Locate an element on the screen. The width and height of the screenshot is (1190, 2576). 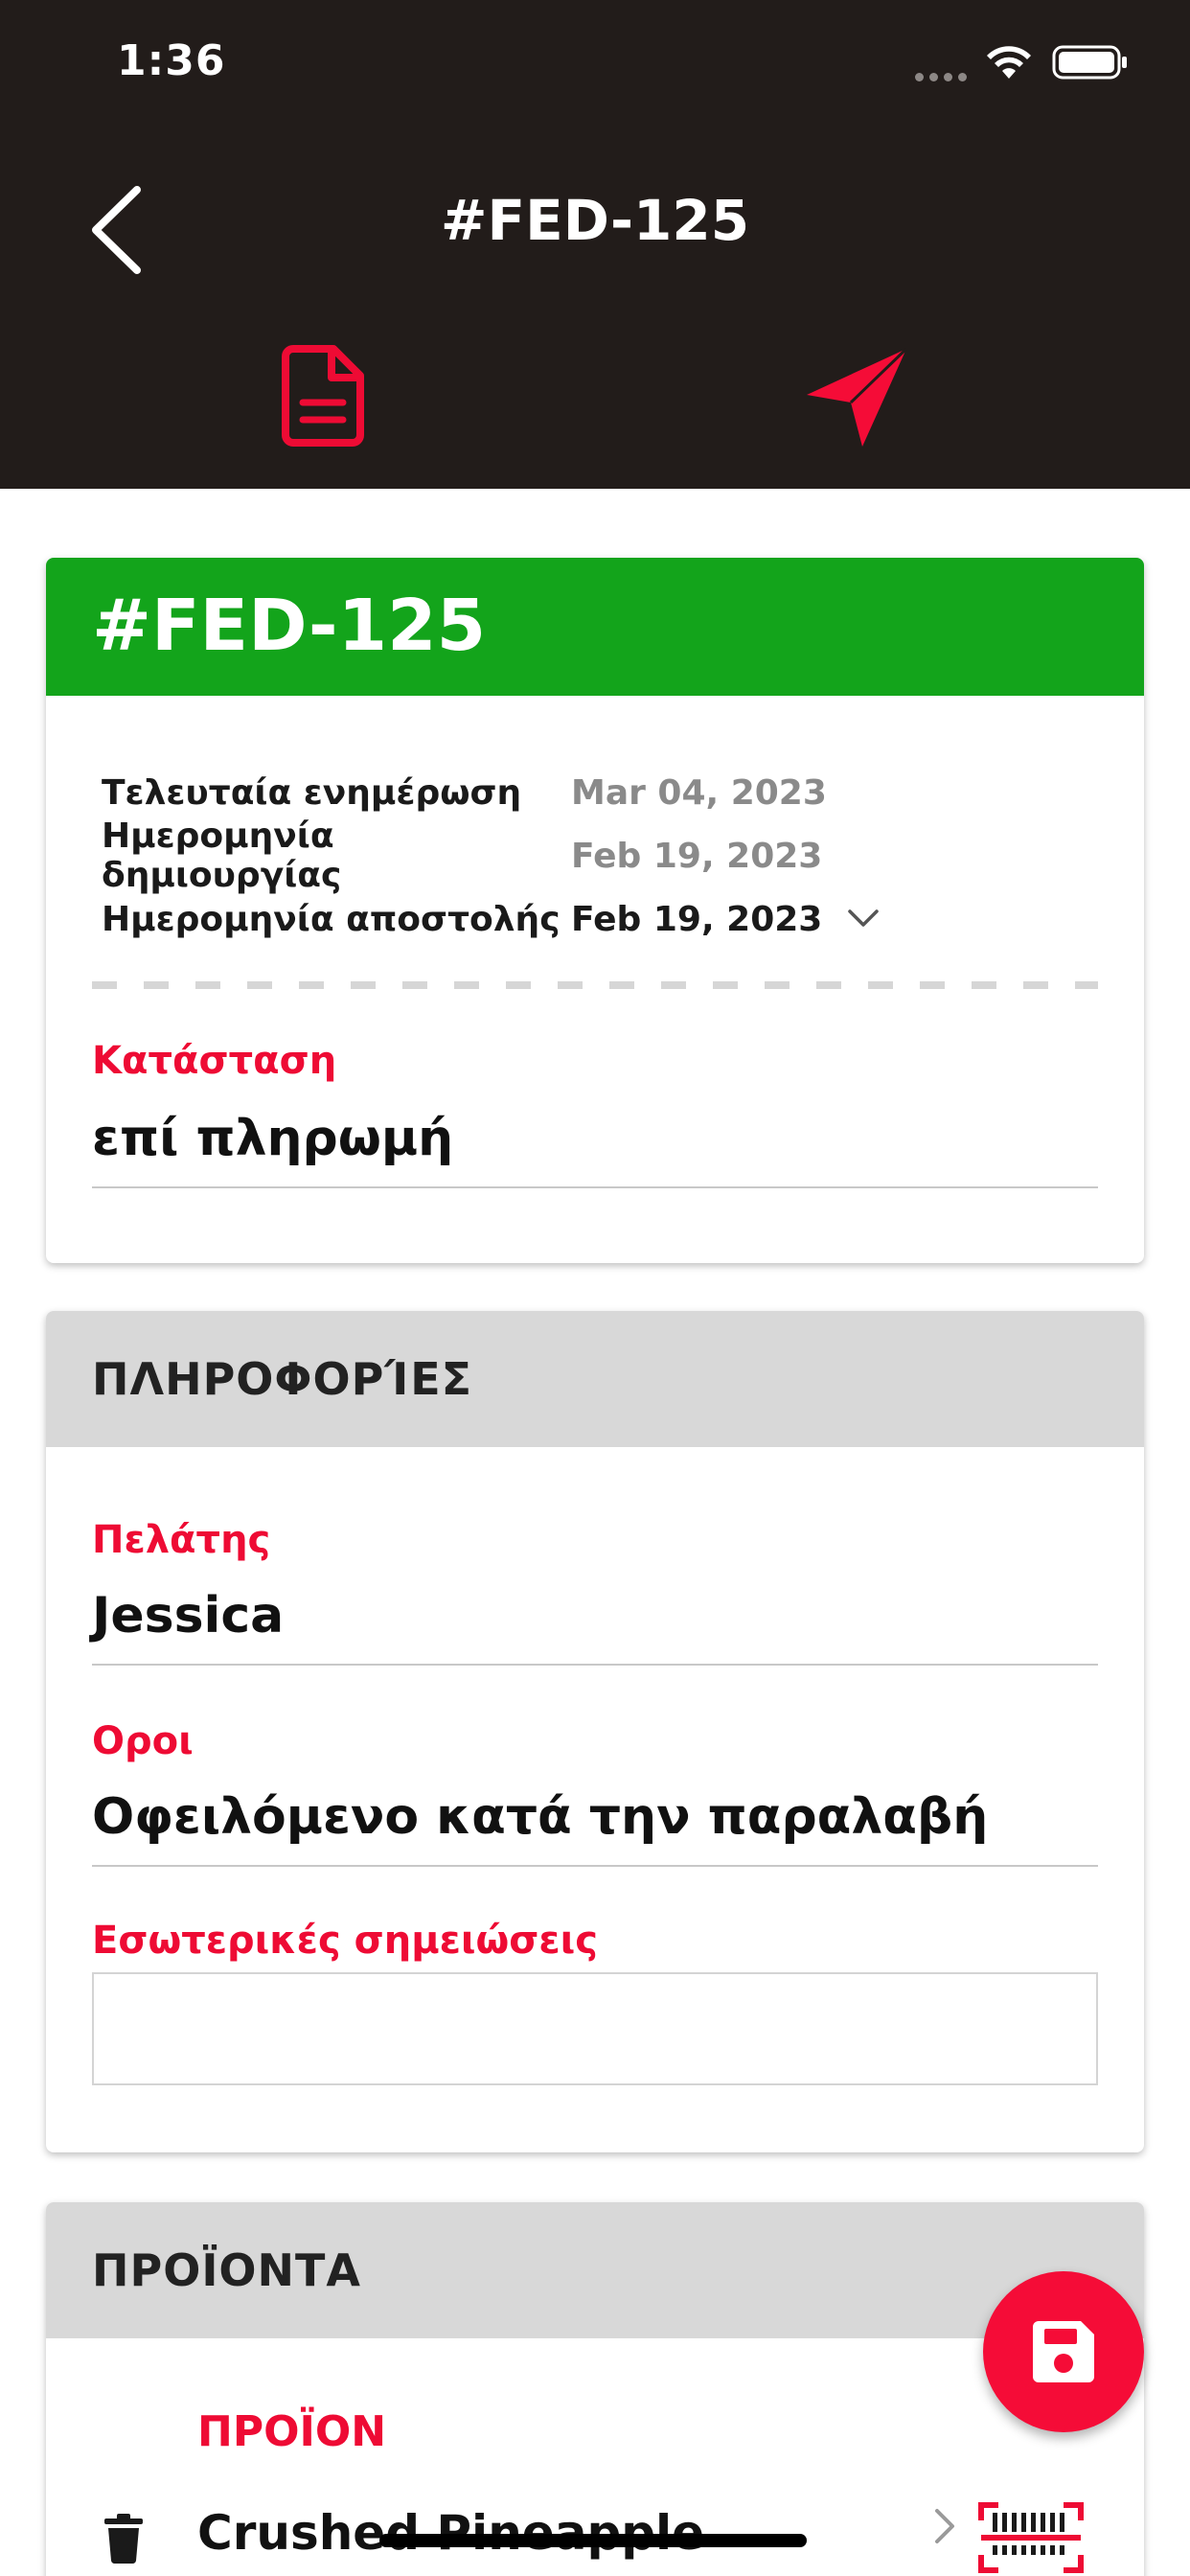
shipping-date-value: Feb 19, 2023 is located at coordinates (697, 920).